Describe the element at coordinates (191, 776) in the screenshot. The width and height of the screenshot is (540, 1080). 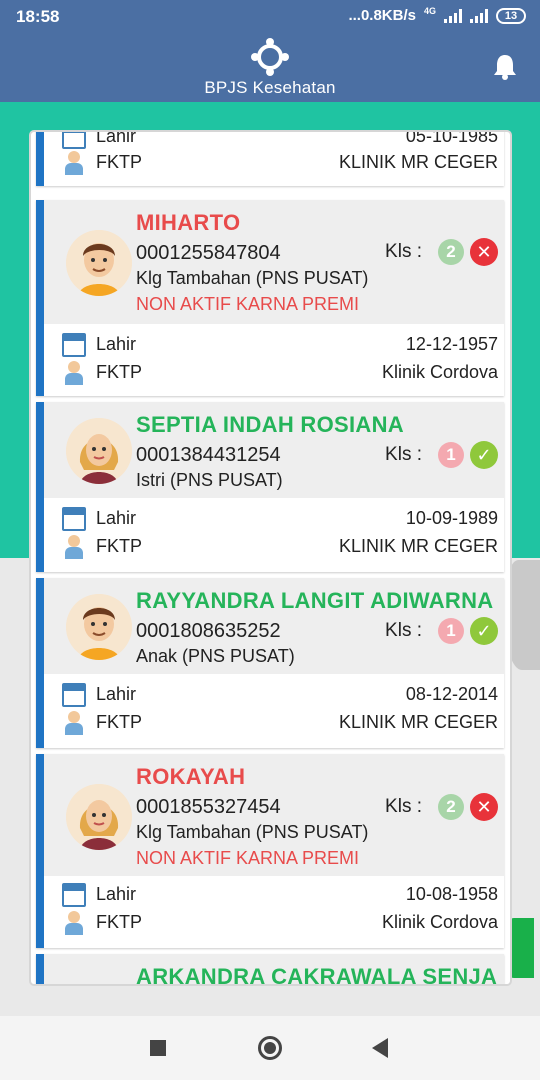
I see `member-name: ROKAYAH` at that location.